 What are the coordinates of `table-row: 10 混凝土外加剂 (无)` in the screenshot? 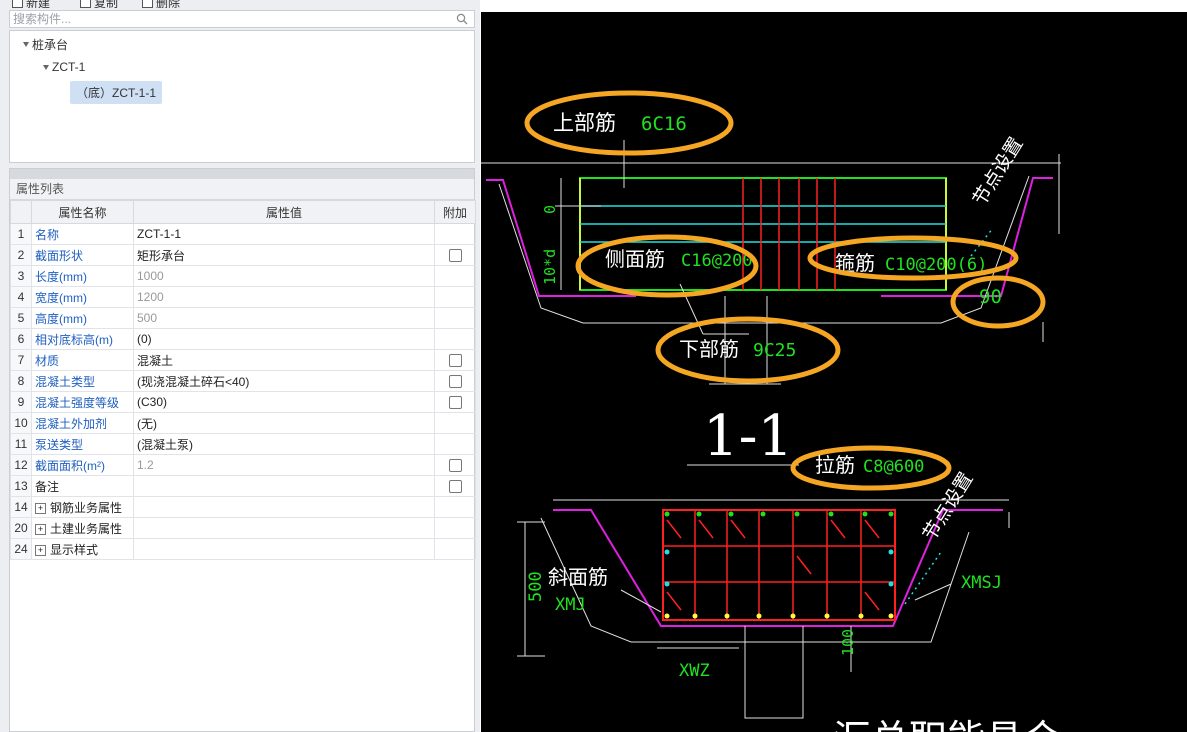 It's located at (243, 423).